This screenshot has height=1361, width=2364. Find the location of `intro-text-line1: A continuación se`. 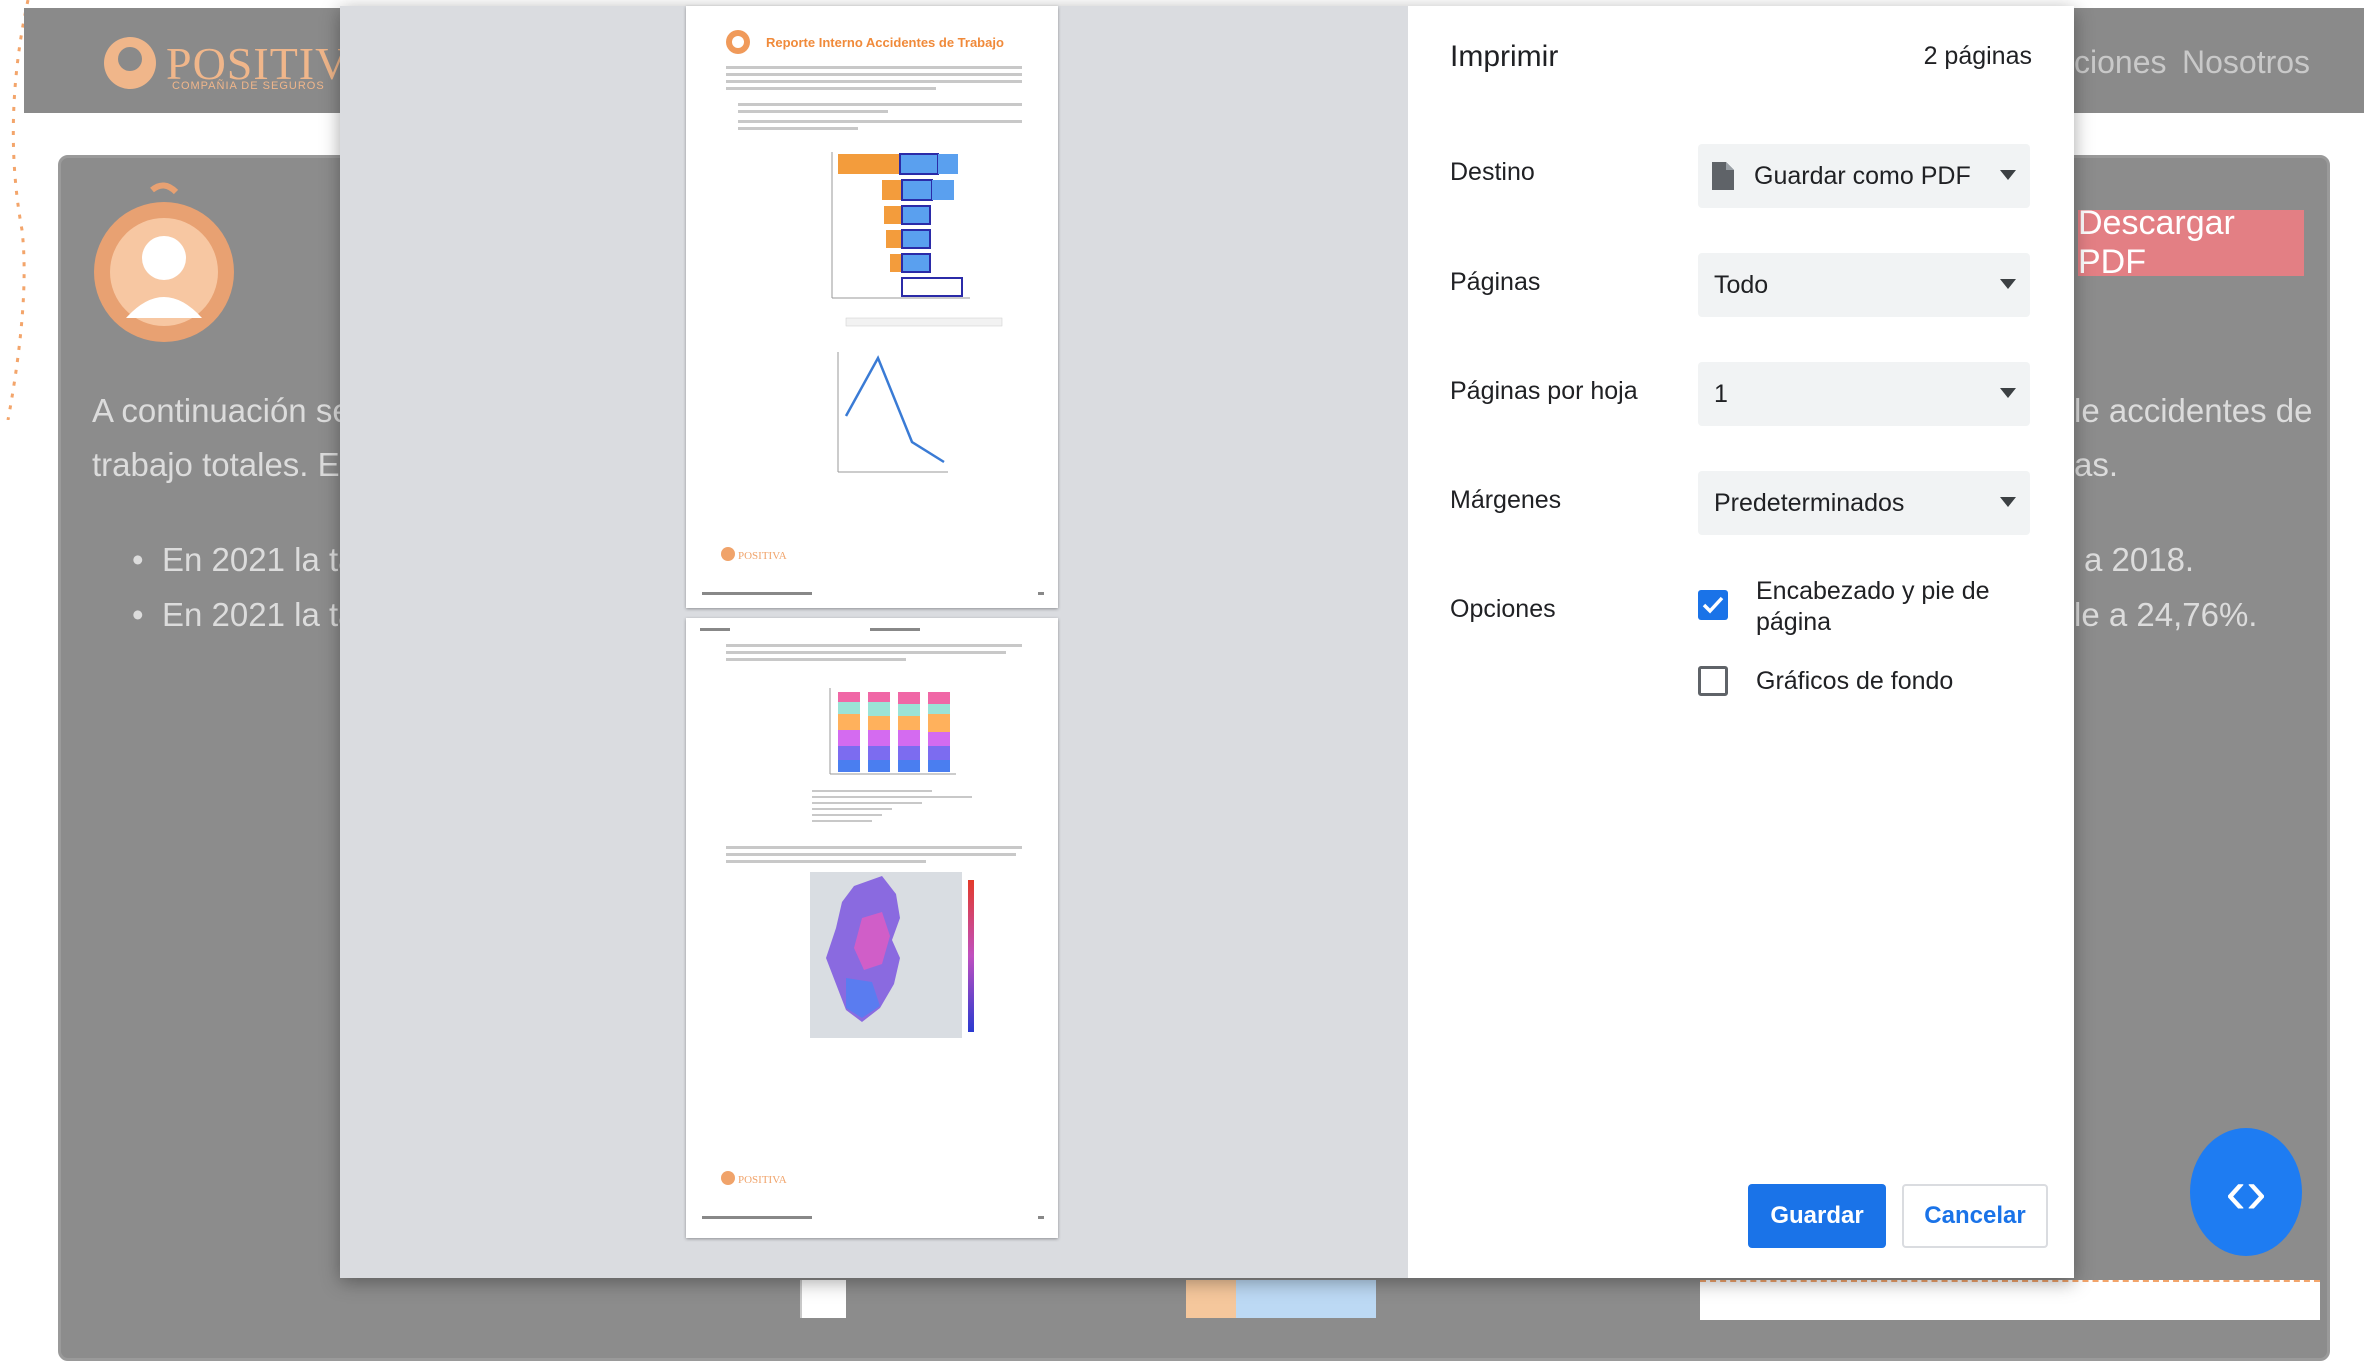

intro-text-line1: A continuación se is located at coordinates (221, 410).